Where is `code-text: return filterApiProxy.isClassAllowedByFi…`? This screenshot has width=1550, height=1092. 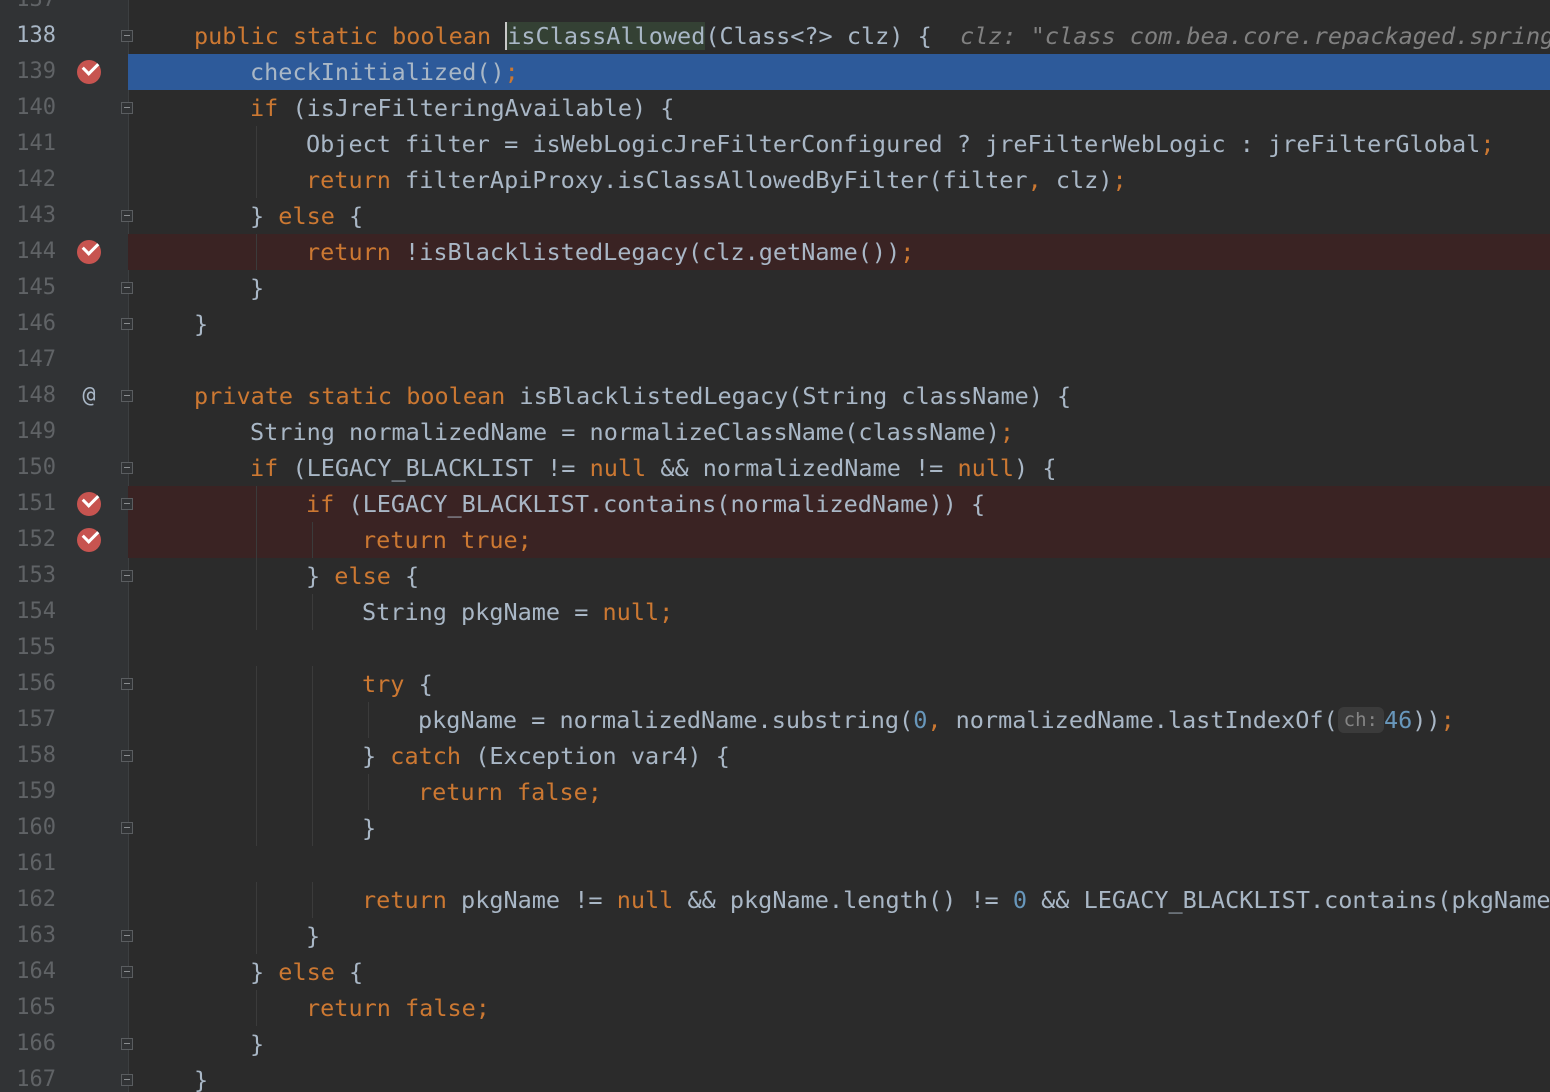
code-text: return filterApiProxy.isClassAllowedByFi… is located at coordinates (716, 180).